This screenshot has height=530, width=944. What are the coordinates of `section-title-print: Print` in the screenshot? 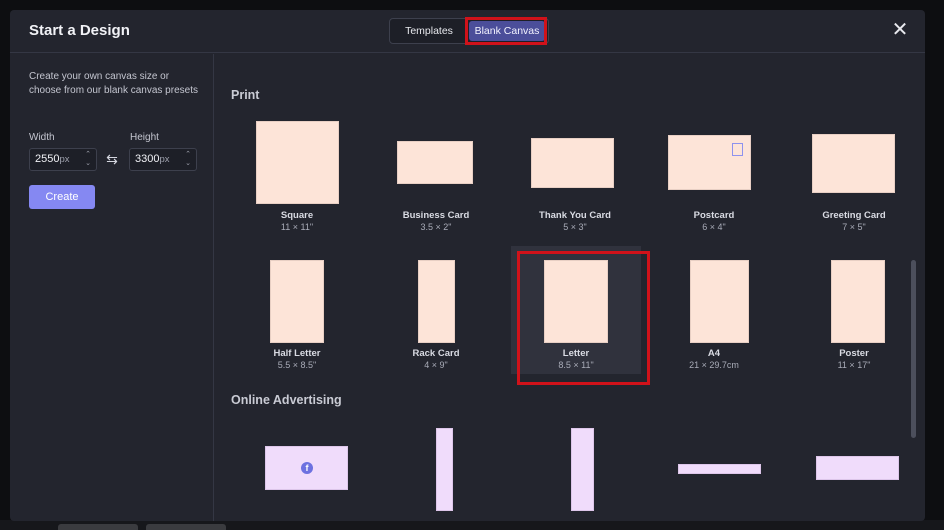 It's located at (245, 95).